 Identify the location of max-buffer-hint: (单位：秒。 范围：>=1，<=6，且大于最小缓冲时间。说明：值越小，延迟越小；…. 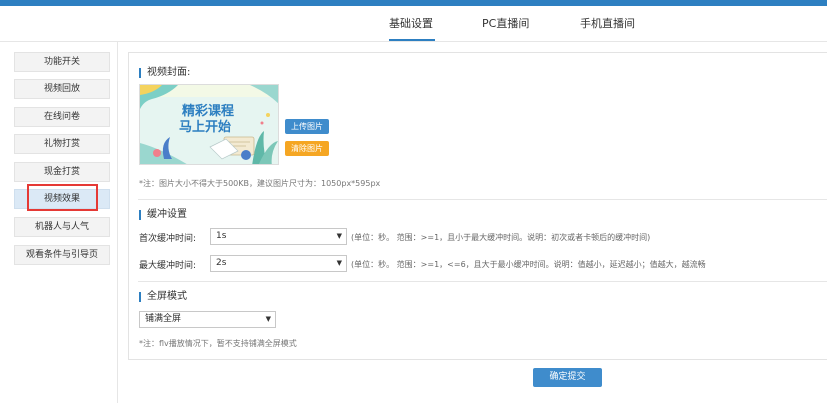
(528, 264).